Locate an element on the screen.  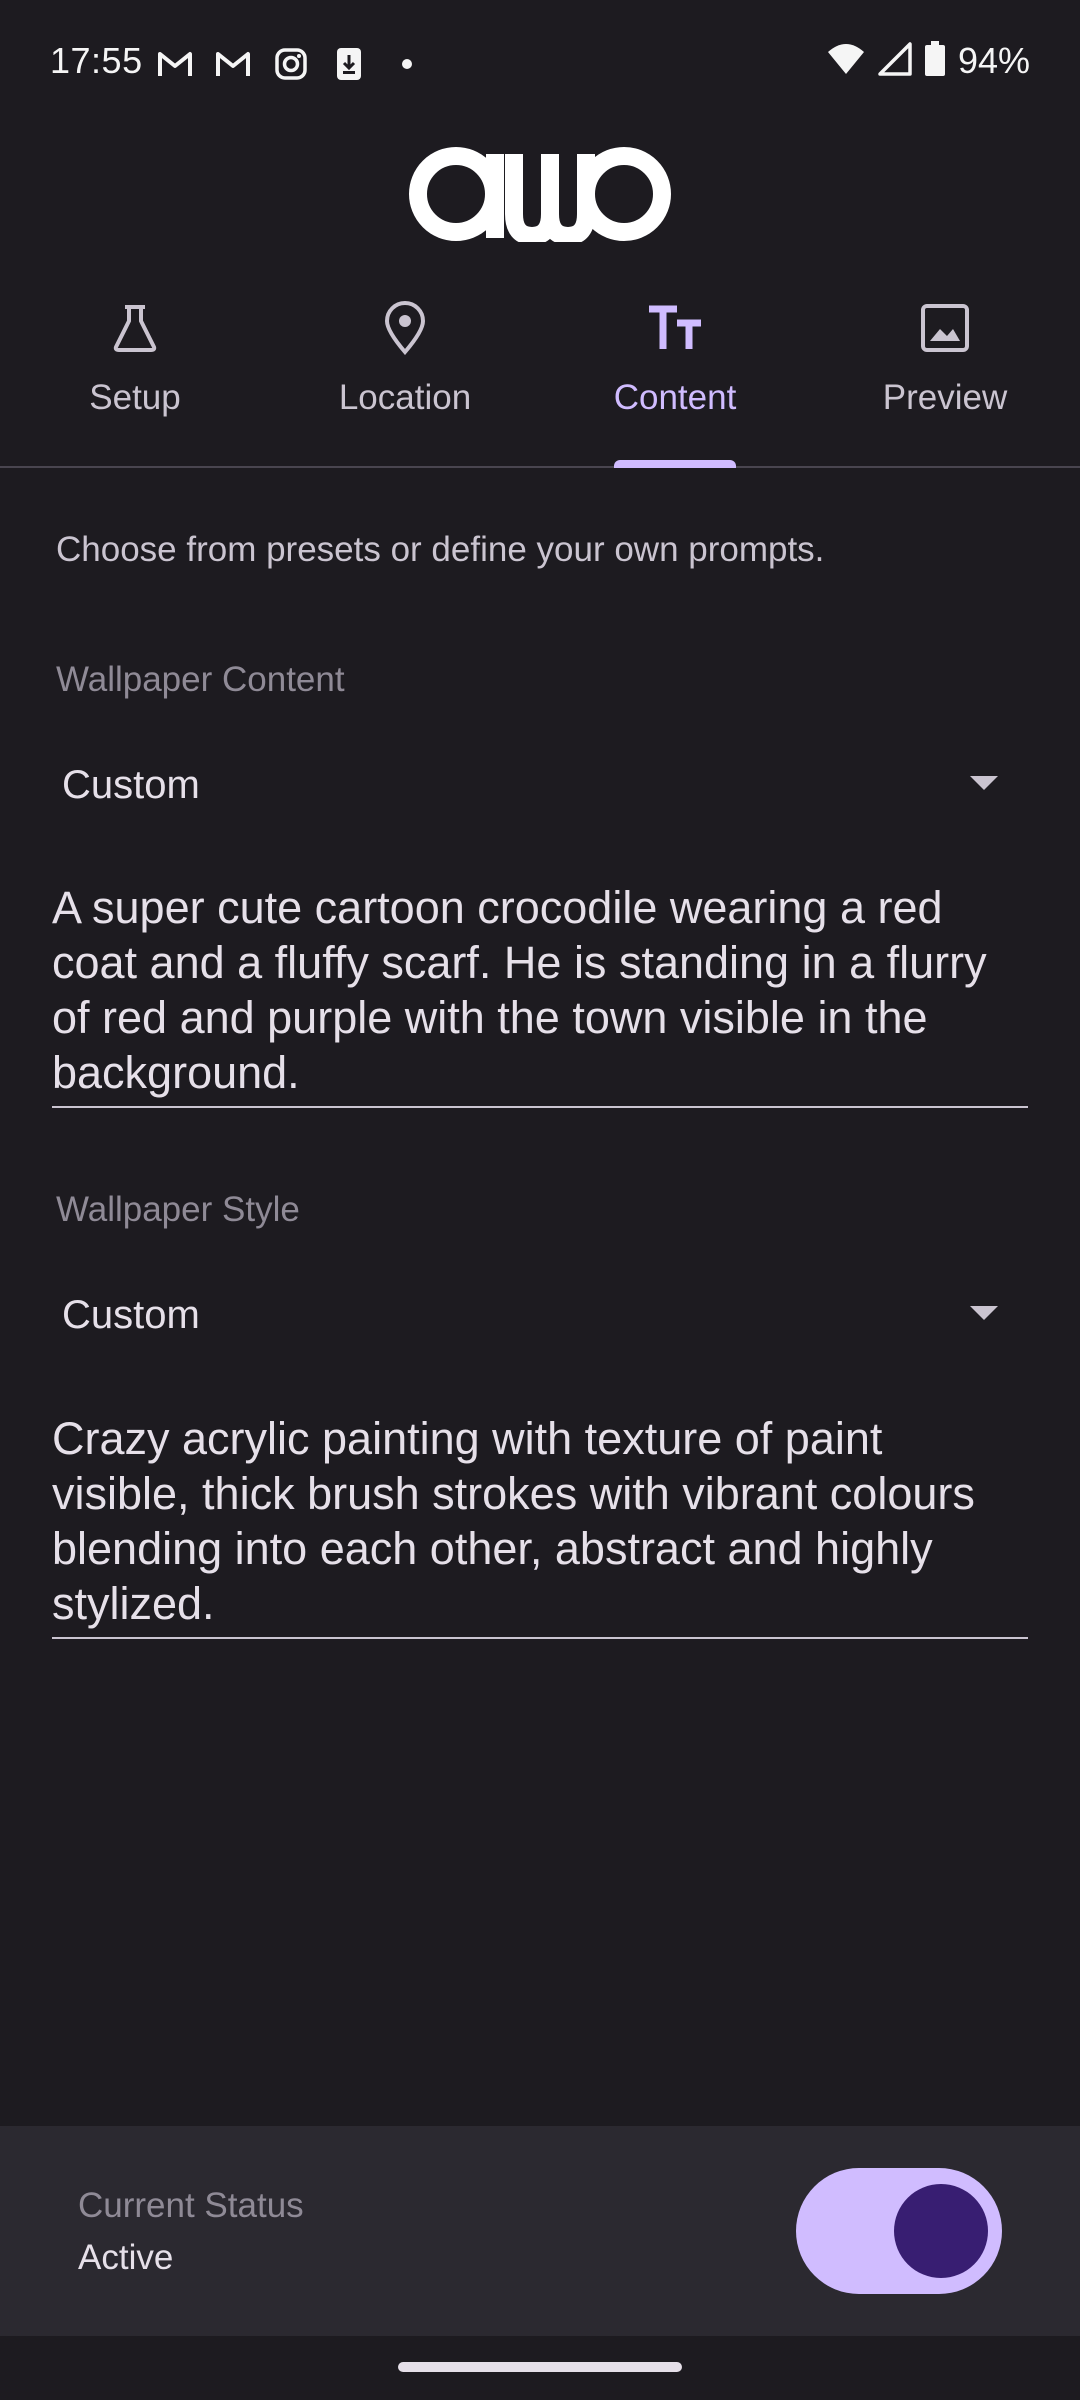
tab-preview: Preview is located at coordinates (945, 378).